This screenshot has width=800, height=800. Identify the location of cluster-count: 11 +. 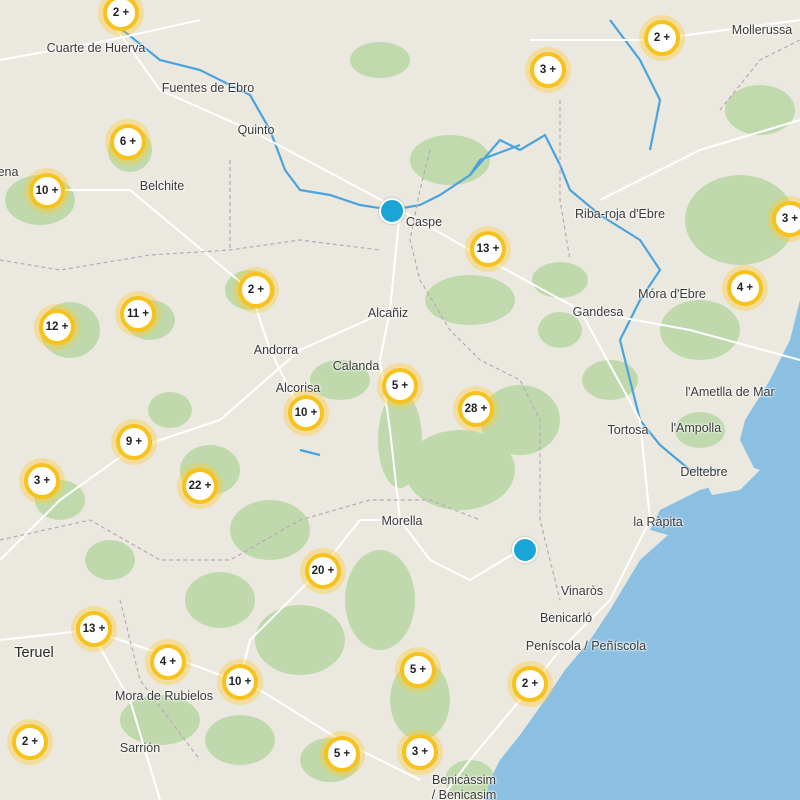
(138, 314).